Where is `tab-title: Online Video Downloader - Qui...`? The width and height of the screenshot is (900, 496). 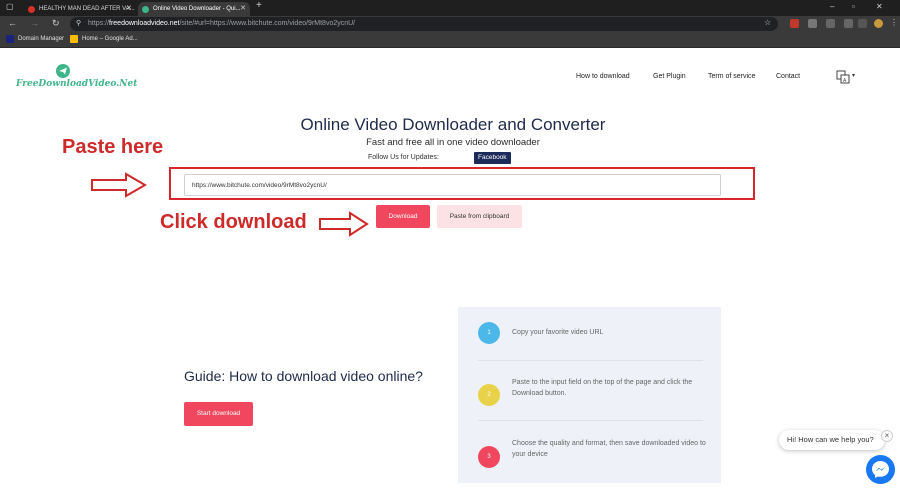
tab-title: Online Video Downloader - Qui... is located at coordinates (197, 9).